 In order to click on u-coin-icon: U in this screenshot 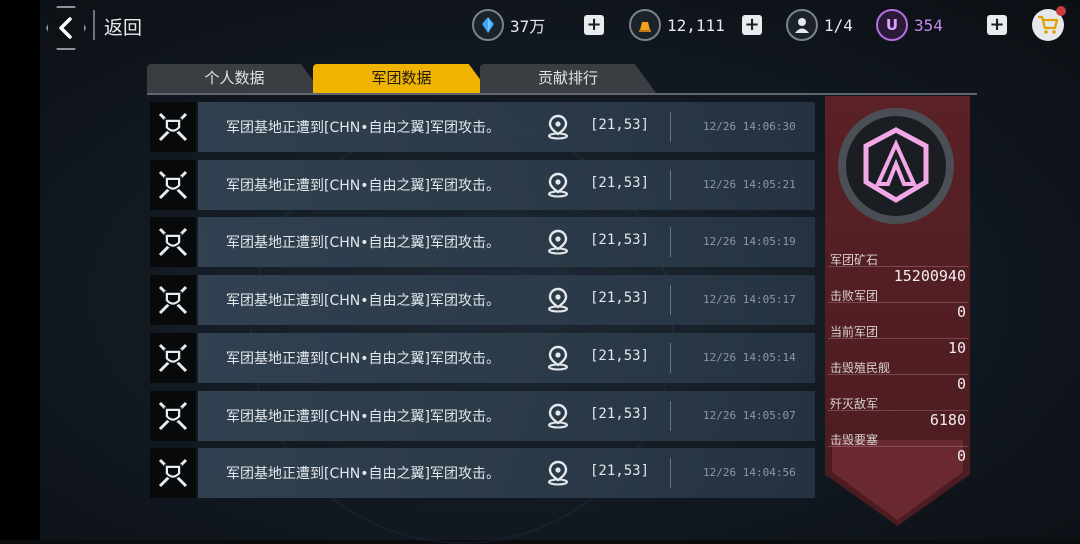, I will do `click(892, 25)`.